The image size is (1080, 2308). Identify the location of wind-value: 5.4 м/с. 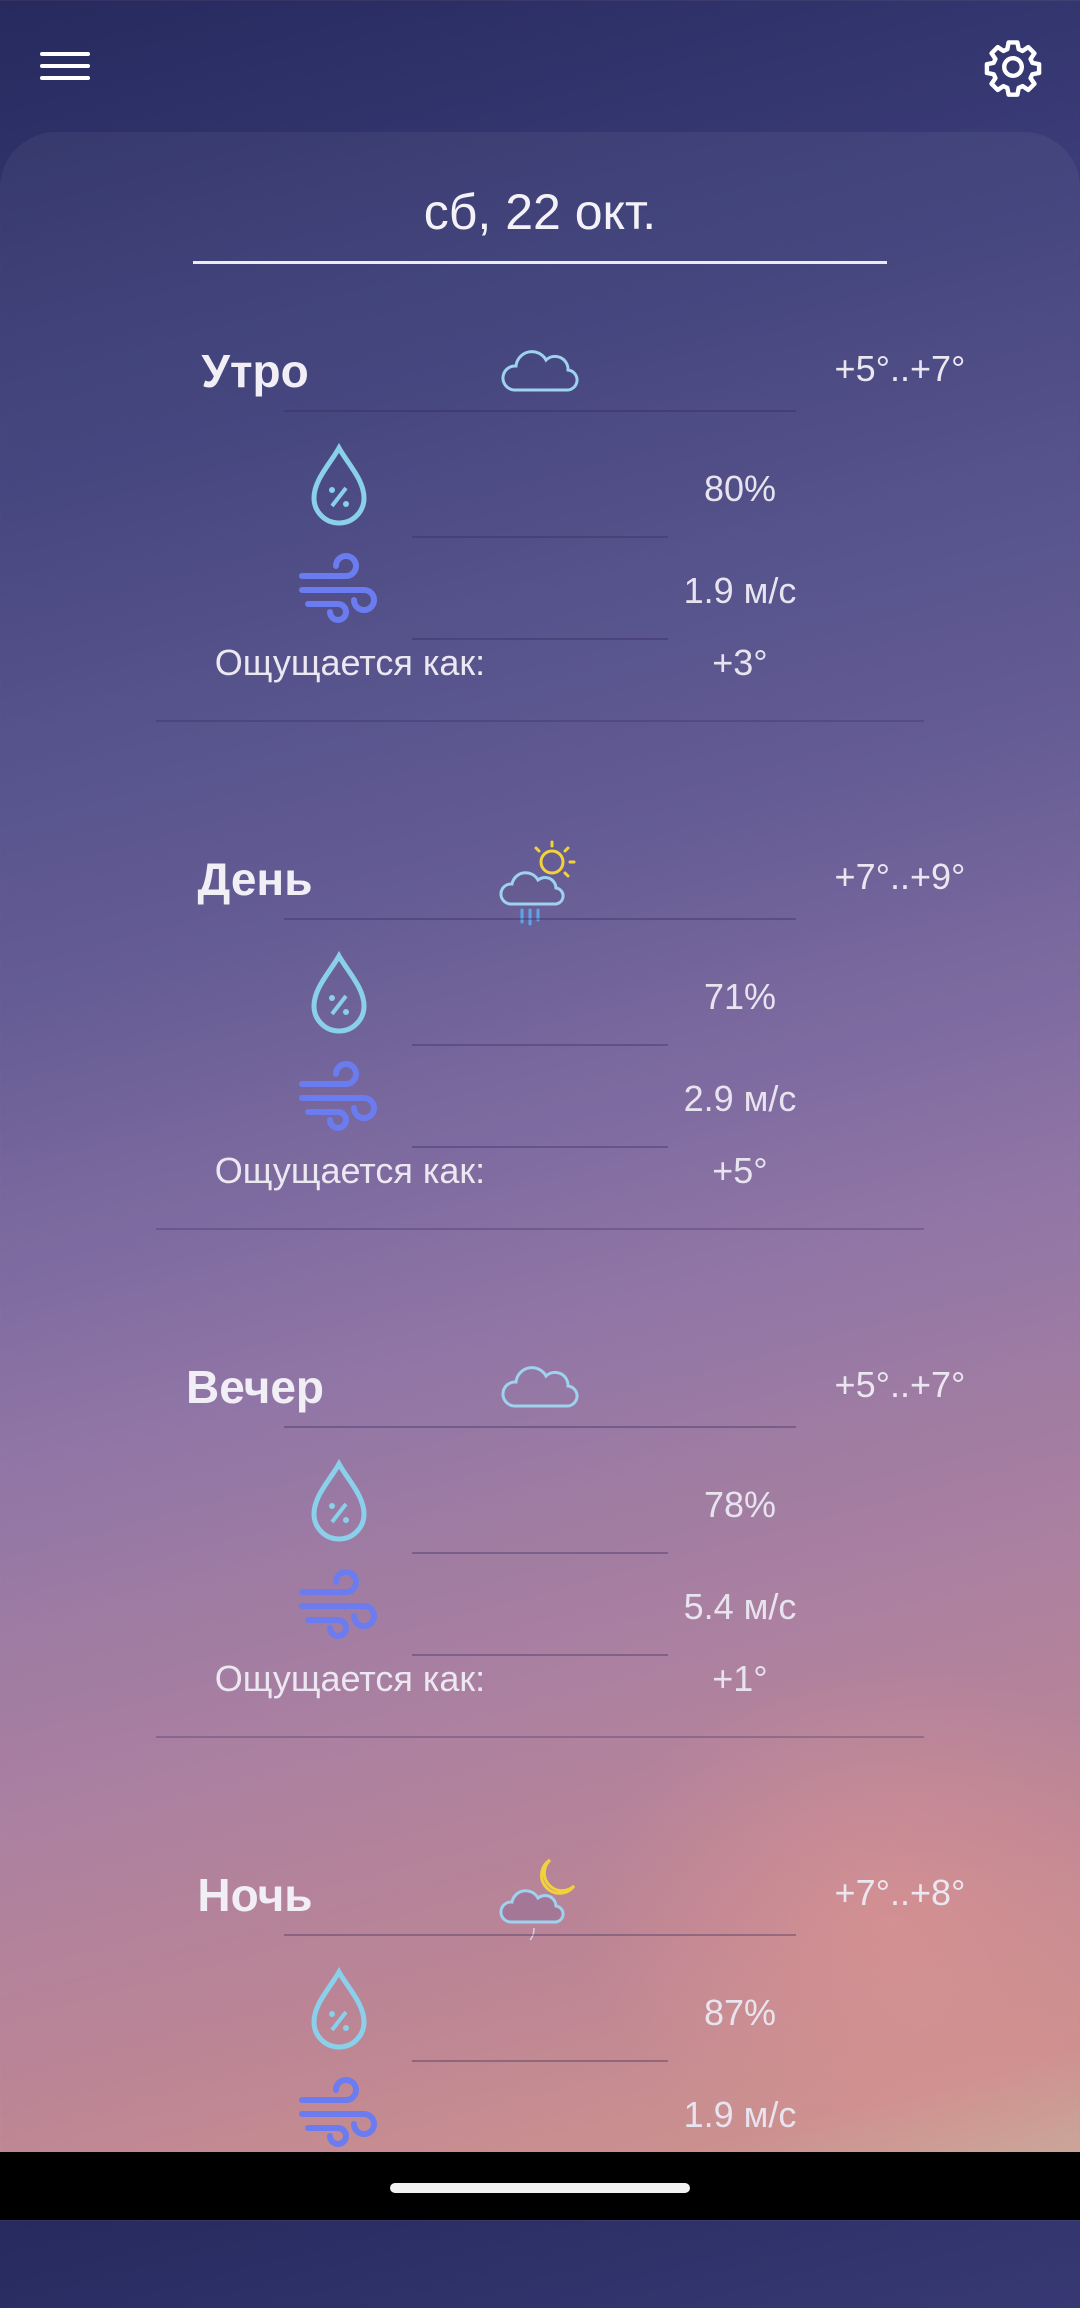
(740, 1606).